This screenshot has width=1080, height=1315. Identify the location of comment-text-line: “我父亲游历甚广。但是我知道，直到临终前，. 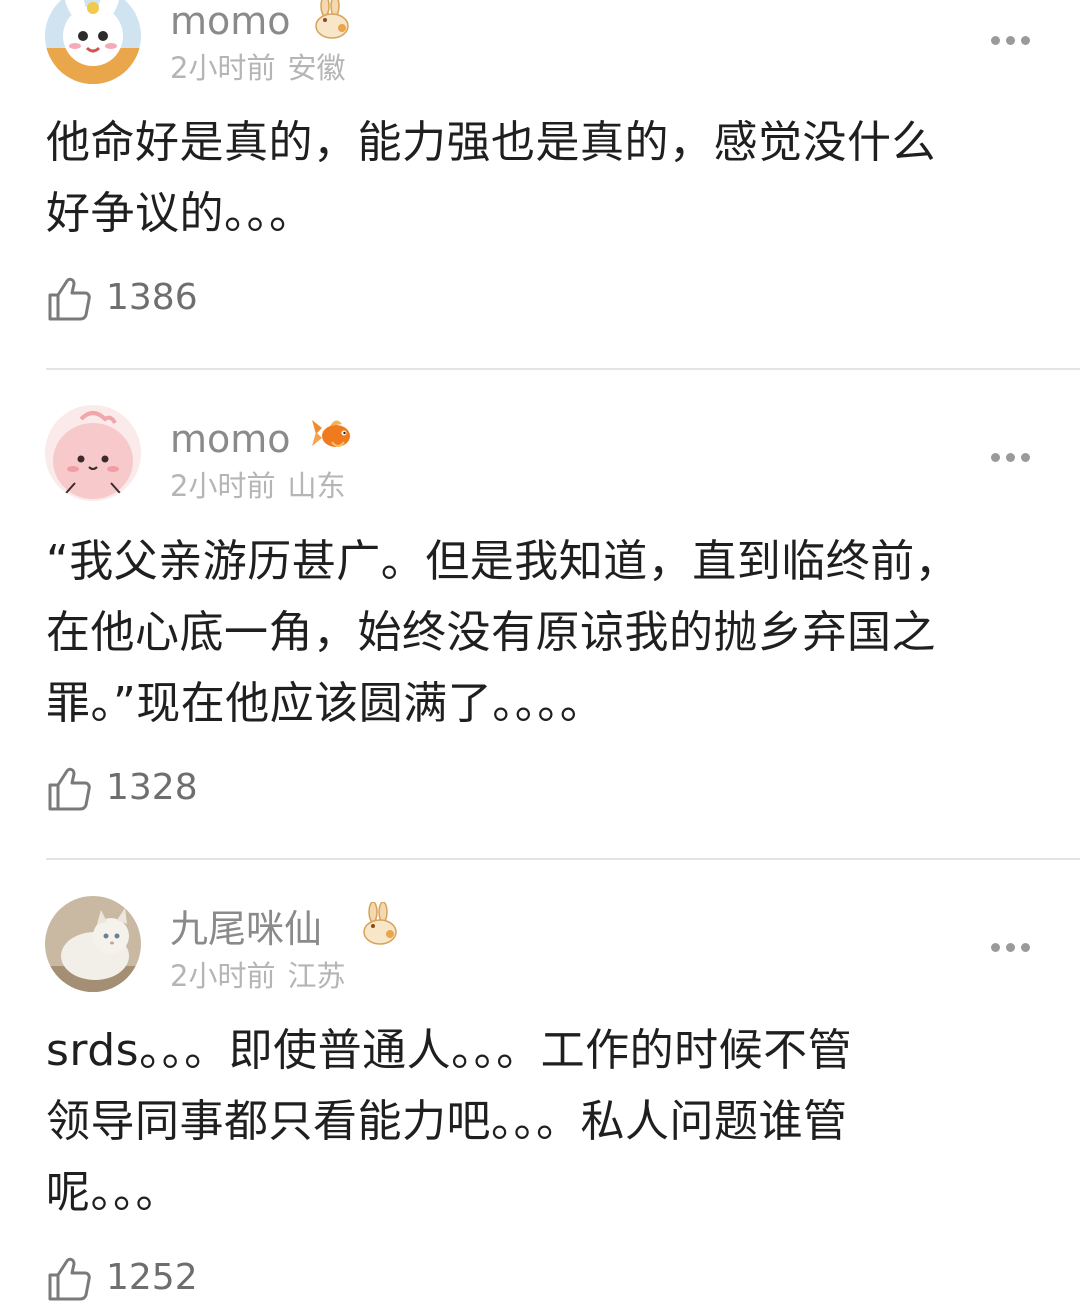
(503, 561).